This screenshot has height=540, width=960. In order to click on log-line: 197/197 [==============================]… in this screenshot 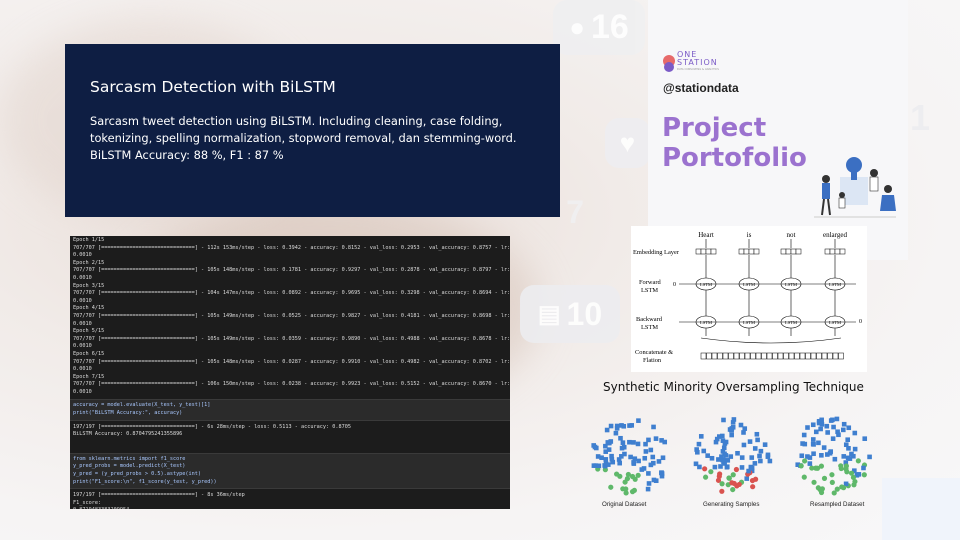, I will do `click(159, 495)`.